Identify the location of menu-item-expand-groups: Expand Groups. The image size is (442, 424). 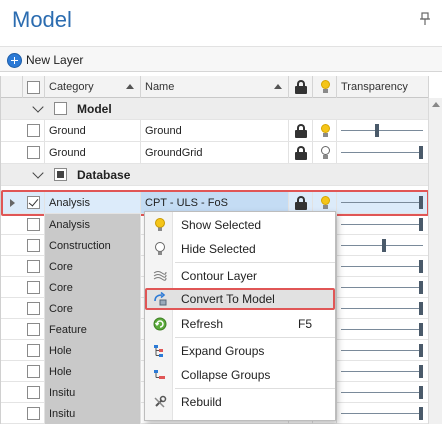
(240, 351).